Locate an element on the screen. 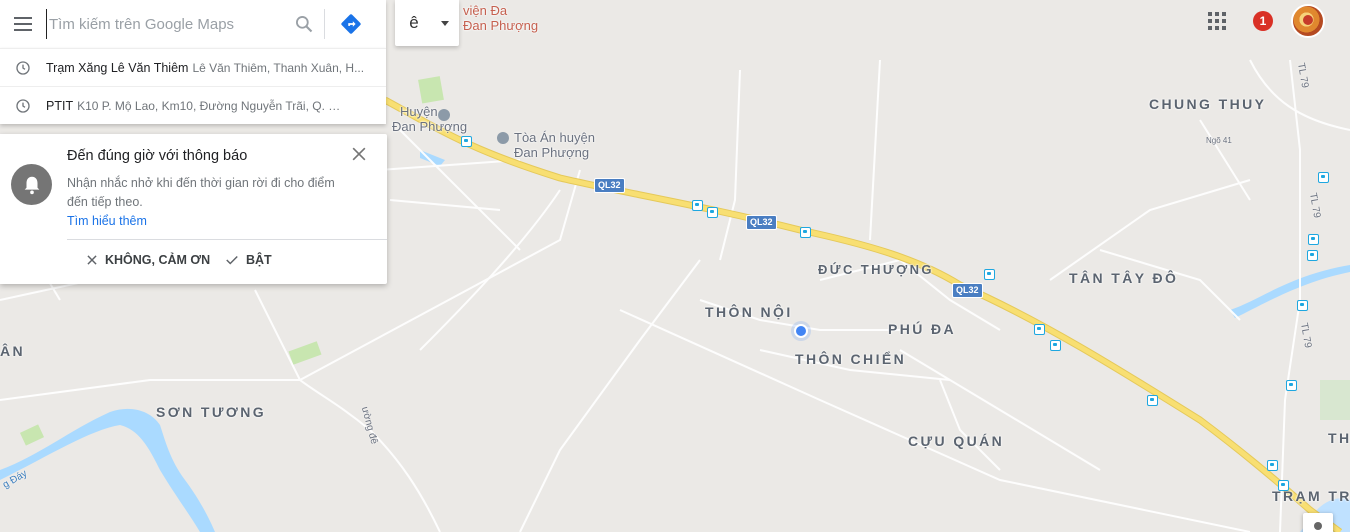 Image resolution: width=1350 pixels, height=532 pixels. enable-button: BẬT is located at coordinates (248, 260).